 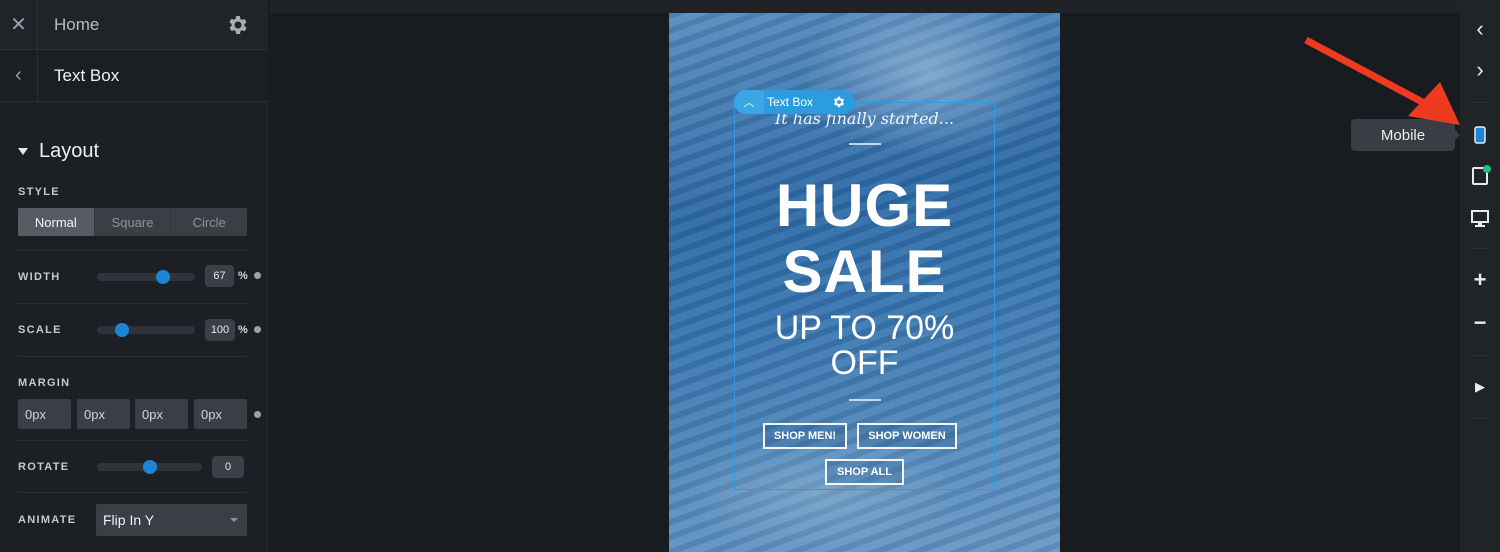 I want to click on mobile-icon, so click(x=1480, y=135).